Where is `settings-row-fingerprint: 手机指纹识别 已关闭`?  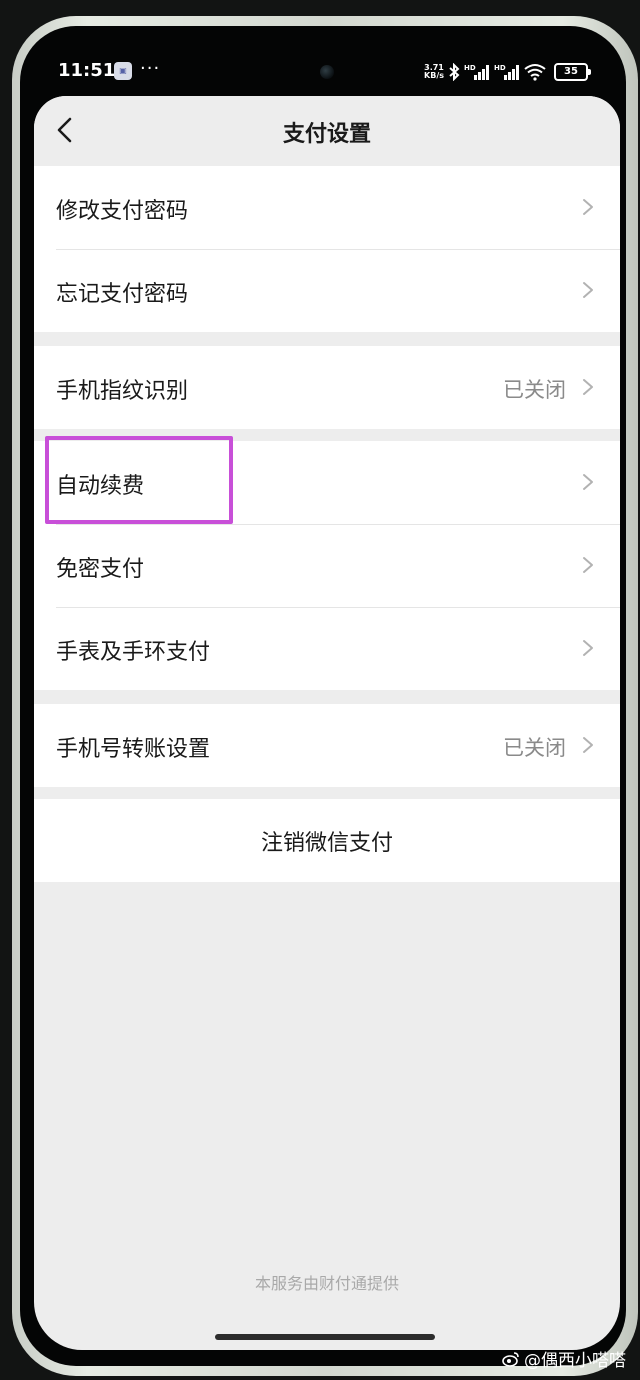 settings-row-fingerprint: 手机指纹识别 已关闭 is located at coordinates (327, 387).